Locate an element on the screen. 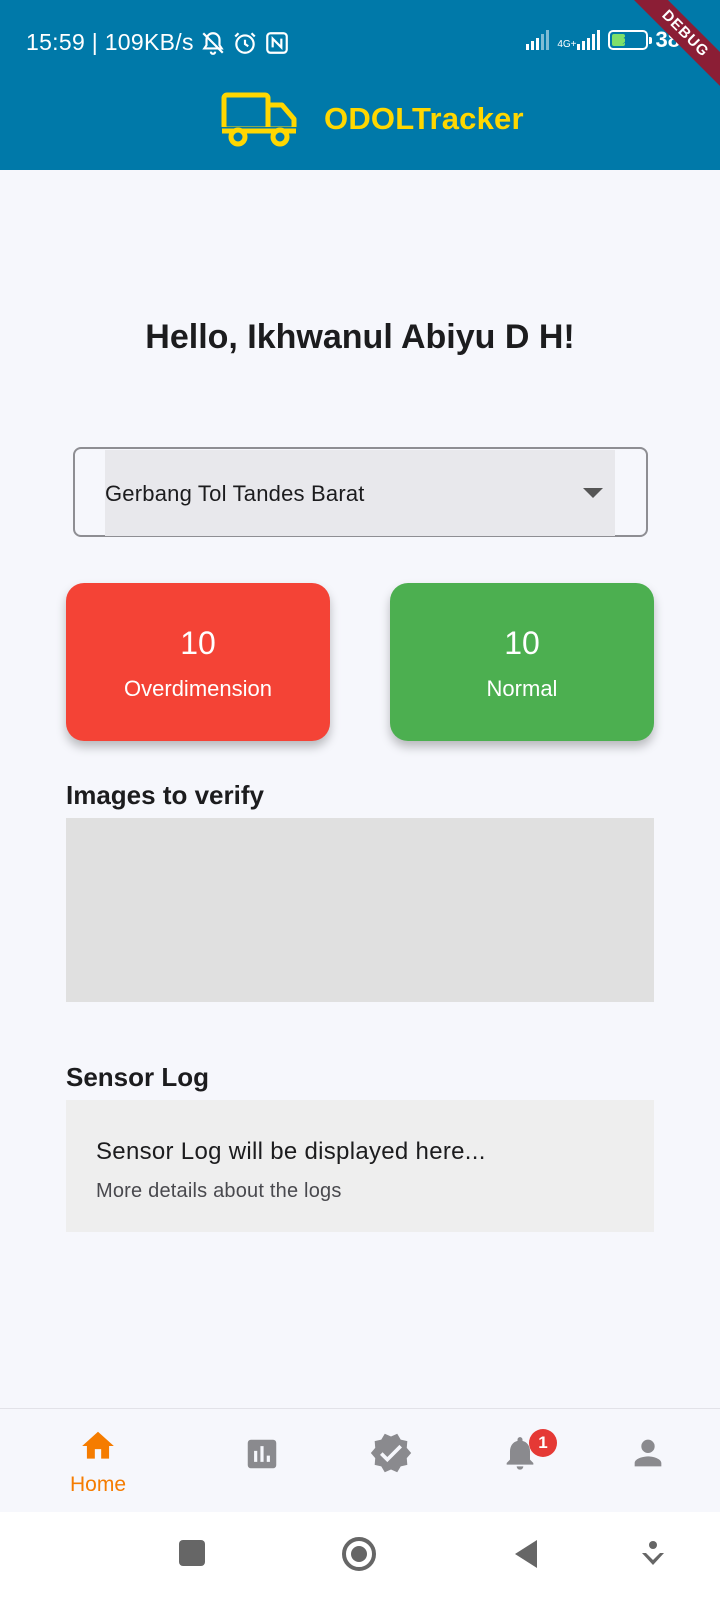 This screenshot has height=1600, width=720. overdimension-count: 10 is located at coordinates (198, 643).